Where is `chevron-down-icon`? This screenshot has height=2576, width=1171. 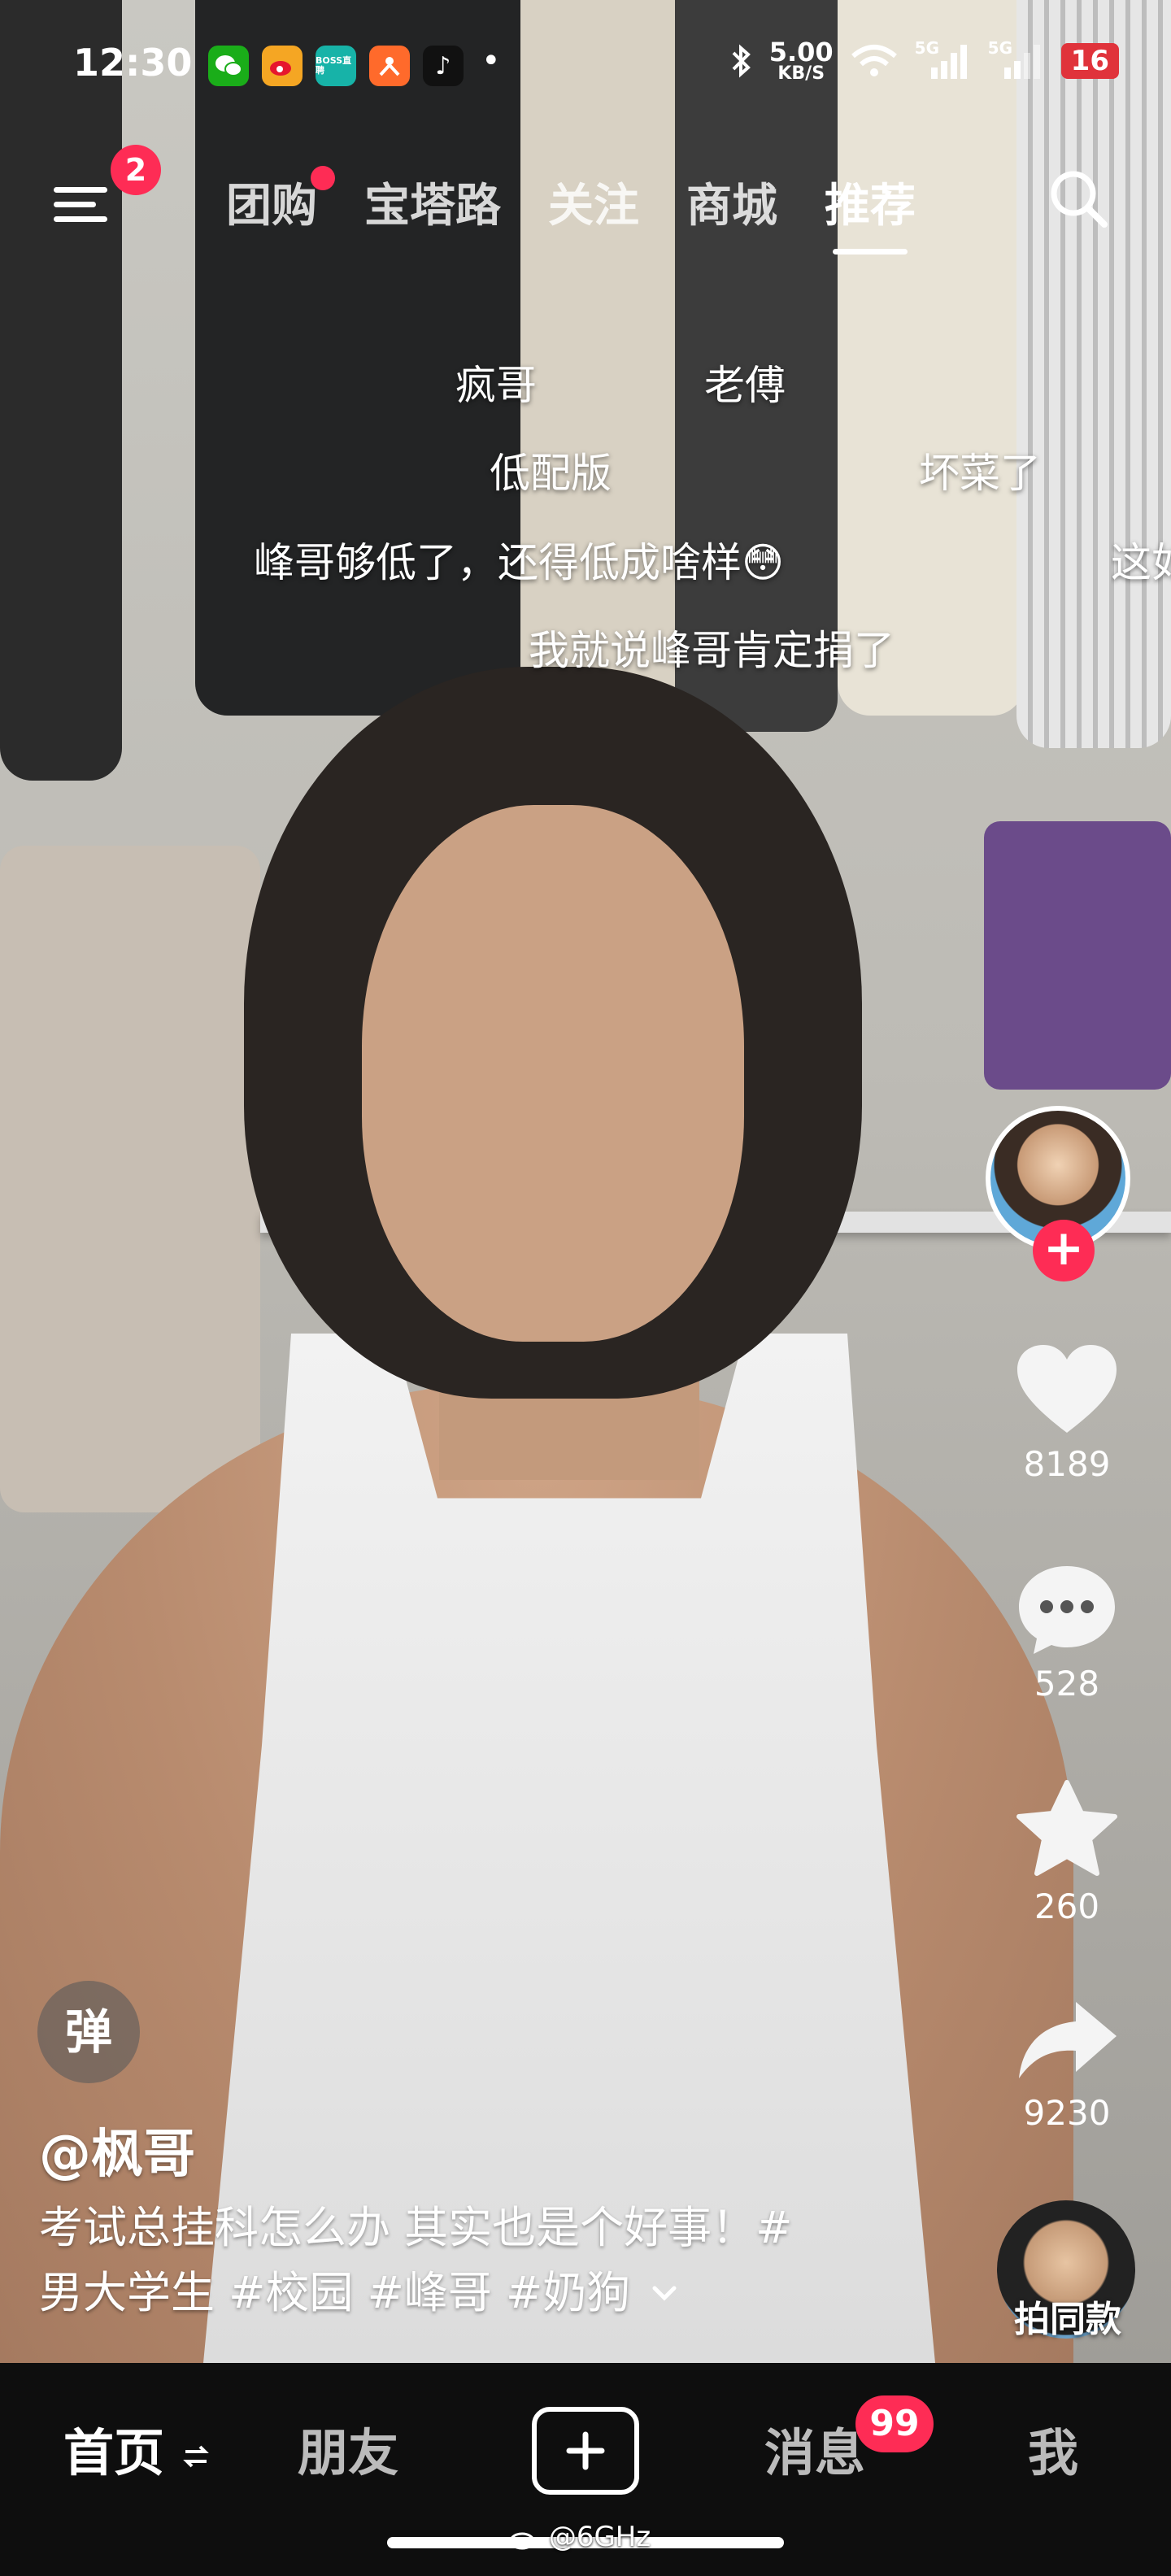 chevron-down-icon is located at coordinates (664, 2293).